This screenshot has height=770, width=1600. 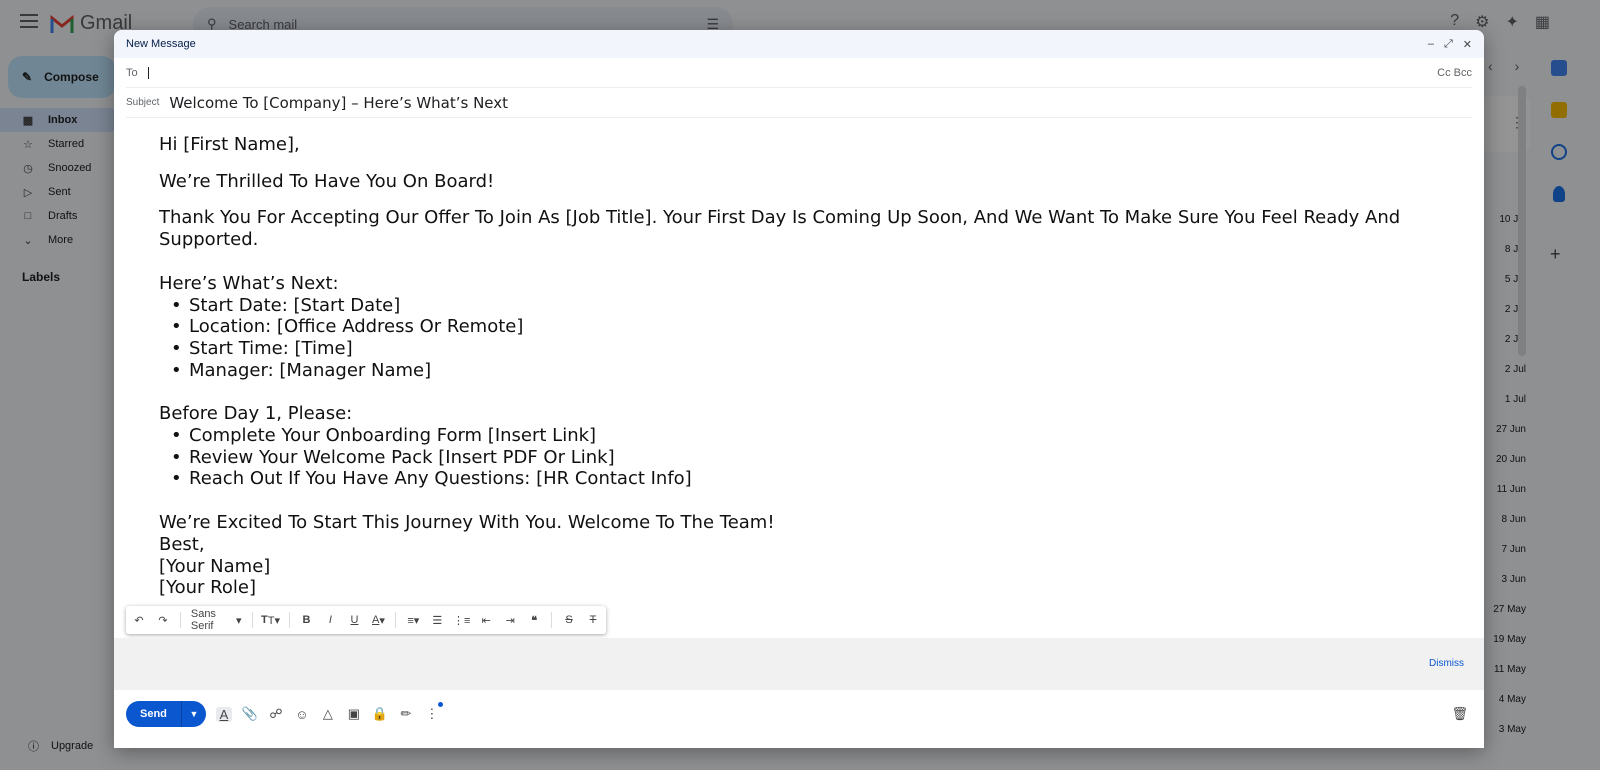 I want to click on more-options-vertical-icon: ⋮, so click(x=433, y=712).